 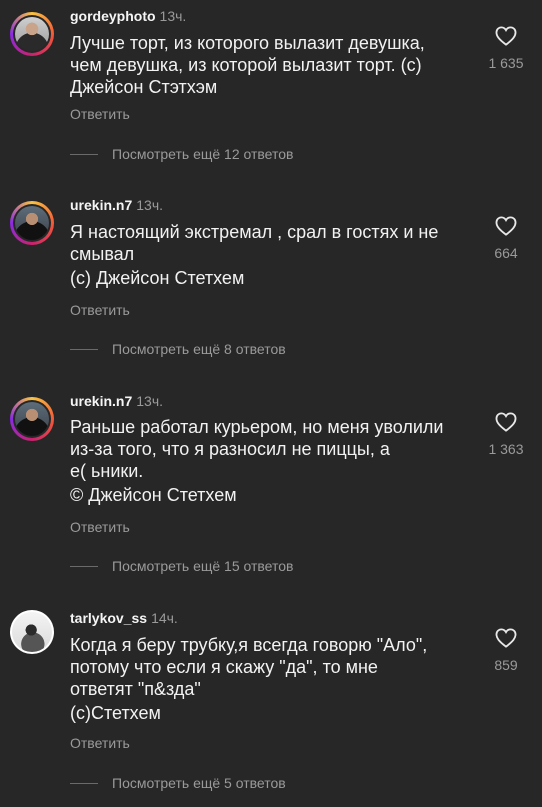 I want to click on like-button: 664, so click(x=506, y=238).